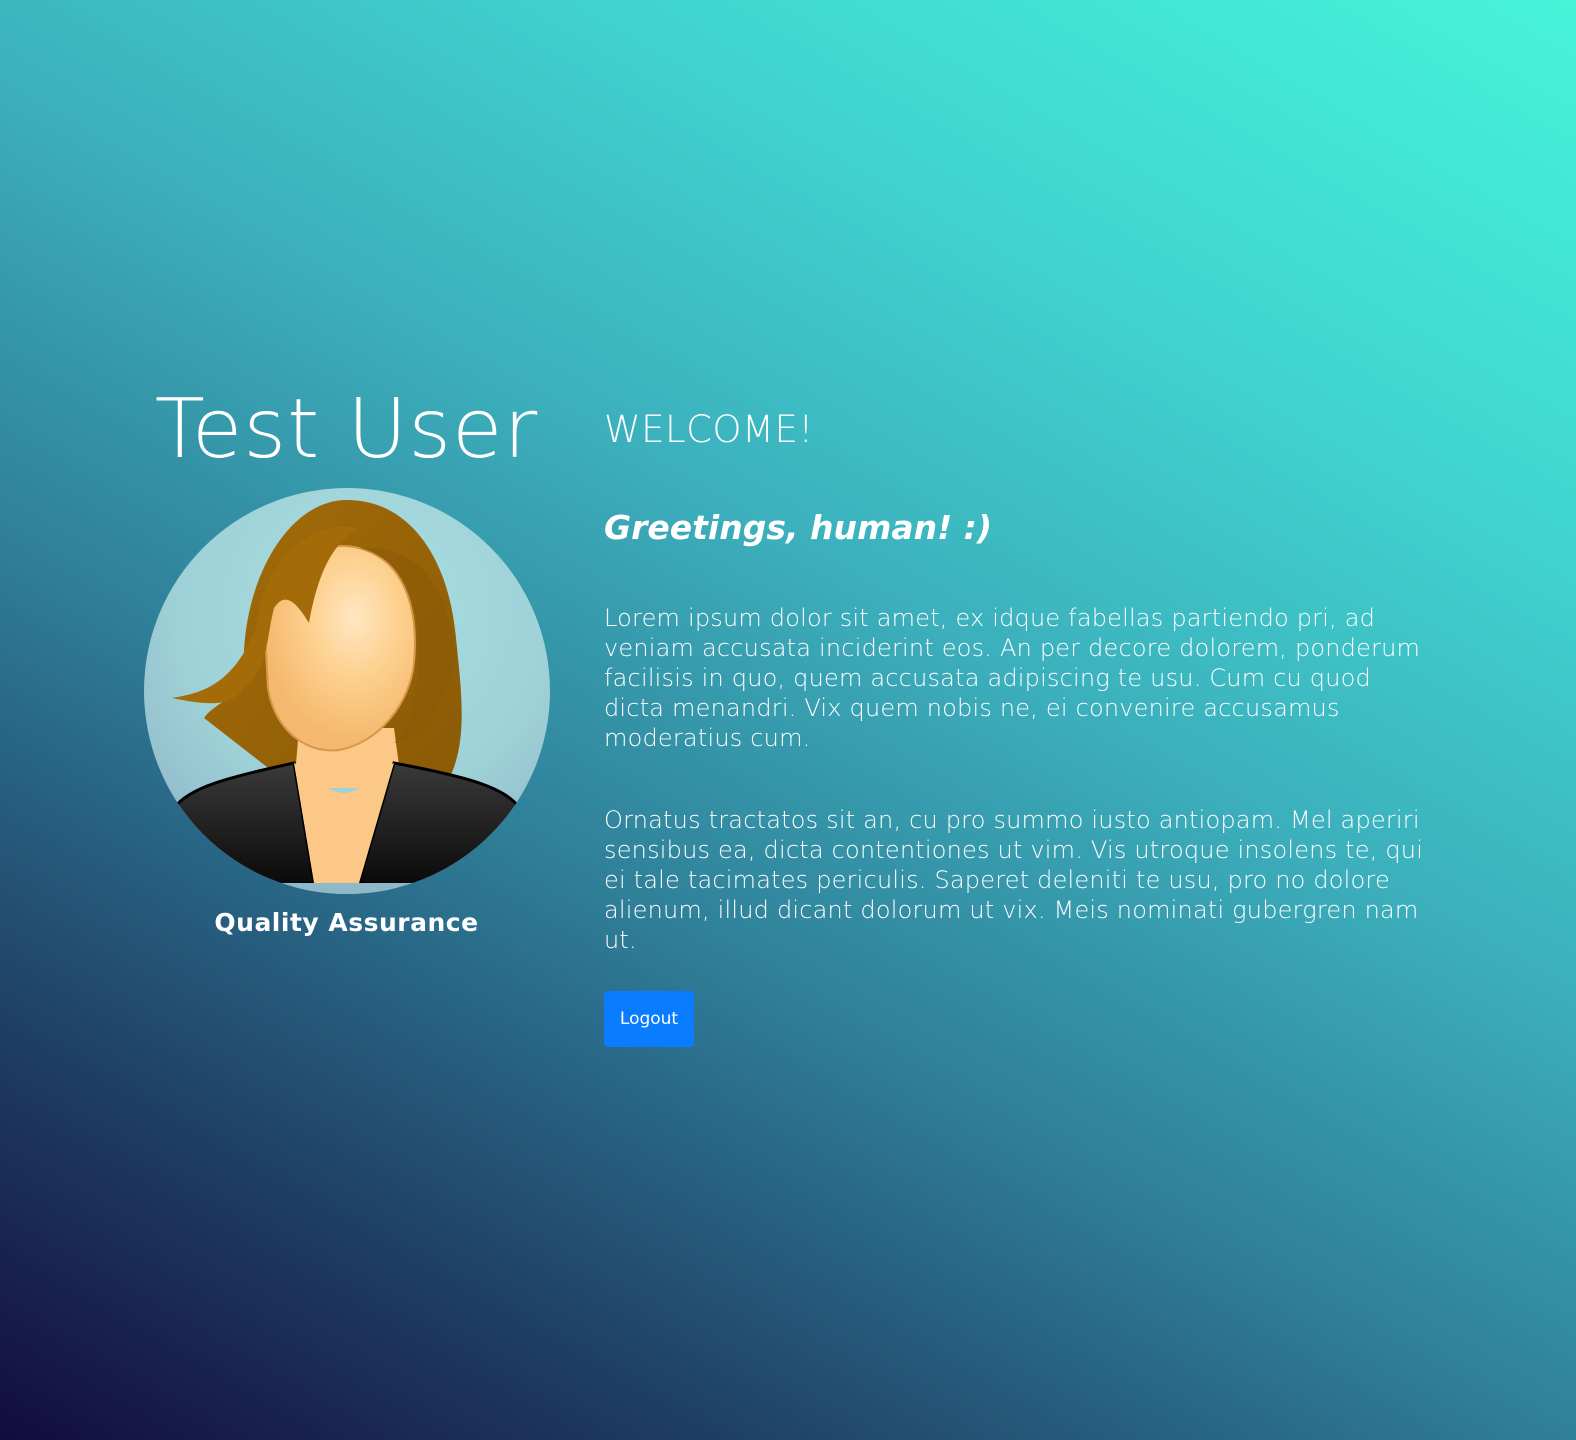 The width and height of the screenshot is (1576, 1440). I want to click on welcome-heading: WELCOME!, so click(709, 429).